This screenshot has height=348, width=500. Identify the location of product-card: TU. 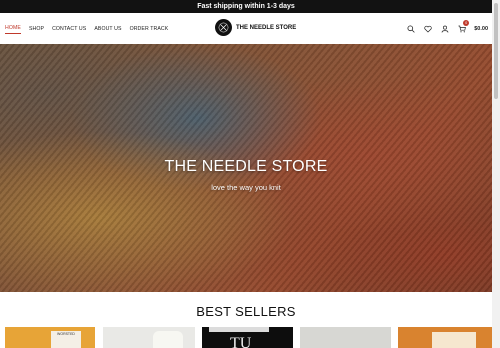
(247, 337).